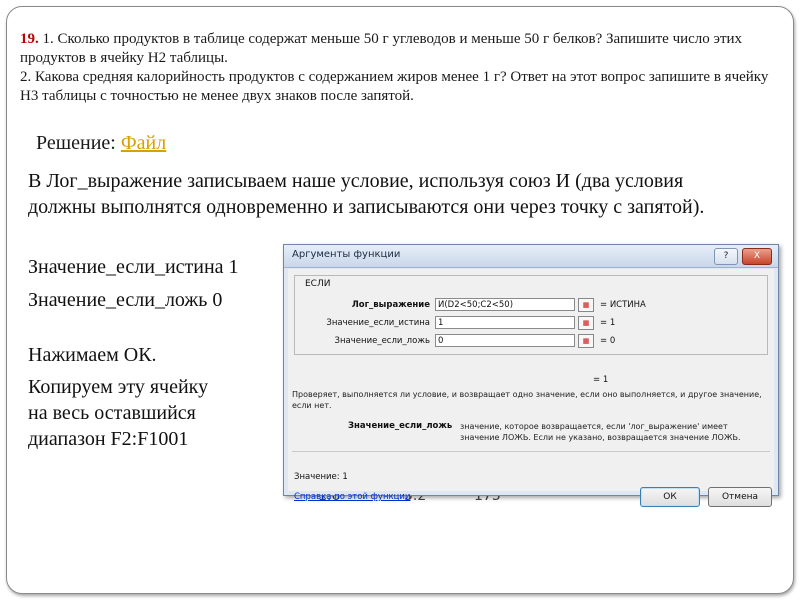 Image resolution: width=800 pixels, height=600 pixels. I want to click on logical-test-result: = ИСТИНА, so click(623, 305).